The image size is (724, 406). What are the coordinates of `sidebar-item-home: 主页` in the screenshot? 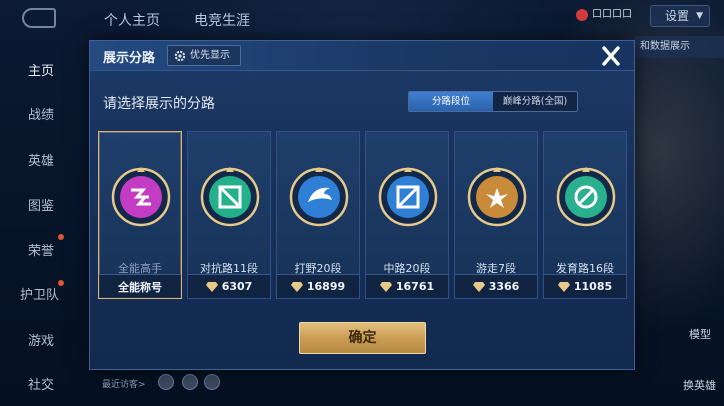 It's located at (41, 69).